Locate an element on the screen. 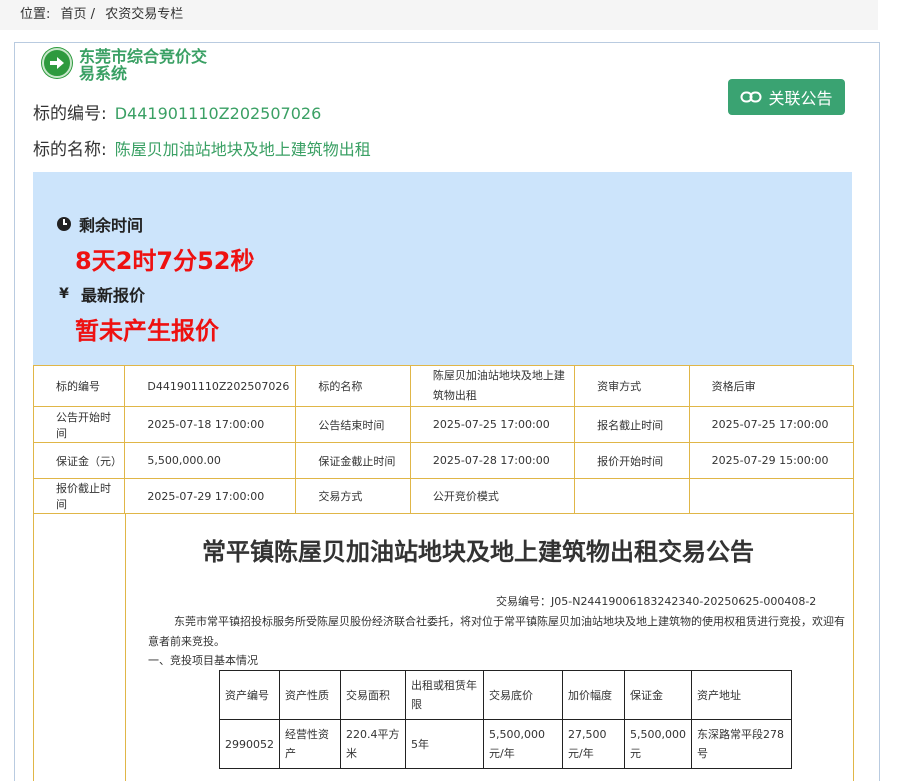 The height and width of the screenshot is (781, 899). subject-number-line: 标的编号: D441901110Z202507026 is located at coordinates (177, 111).